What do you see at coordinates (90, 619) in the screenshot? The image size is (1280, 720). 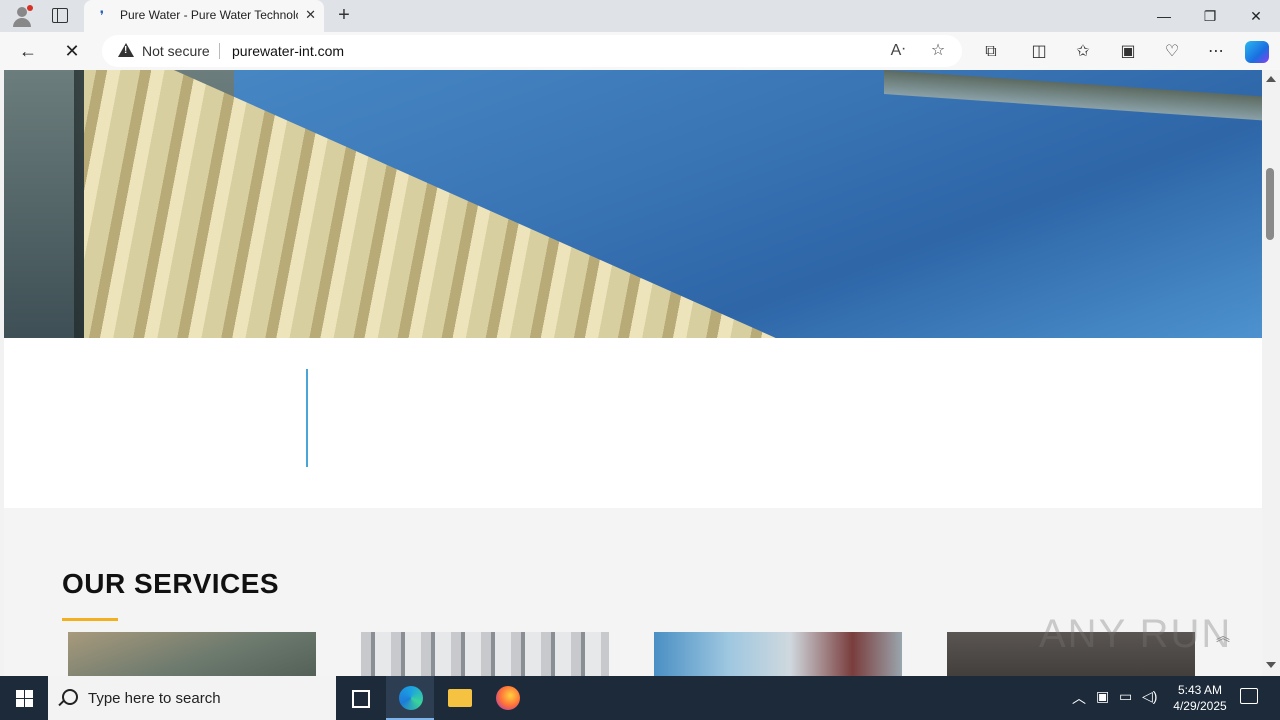 I see `heading-underline` at bounding box center [90, 619].